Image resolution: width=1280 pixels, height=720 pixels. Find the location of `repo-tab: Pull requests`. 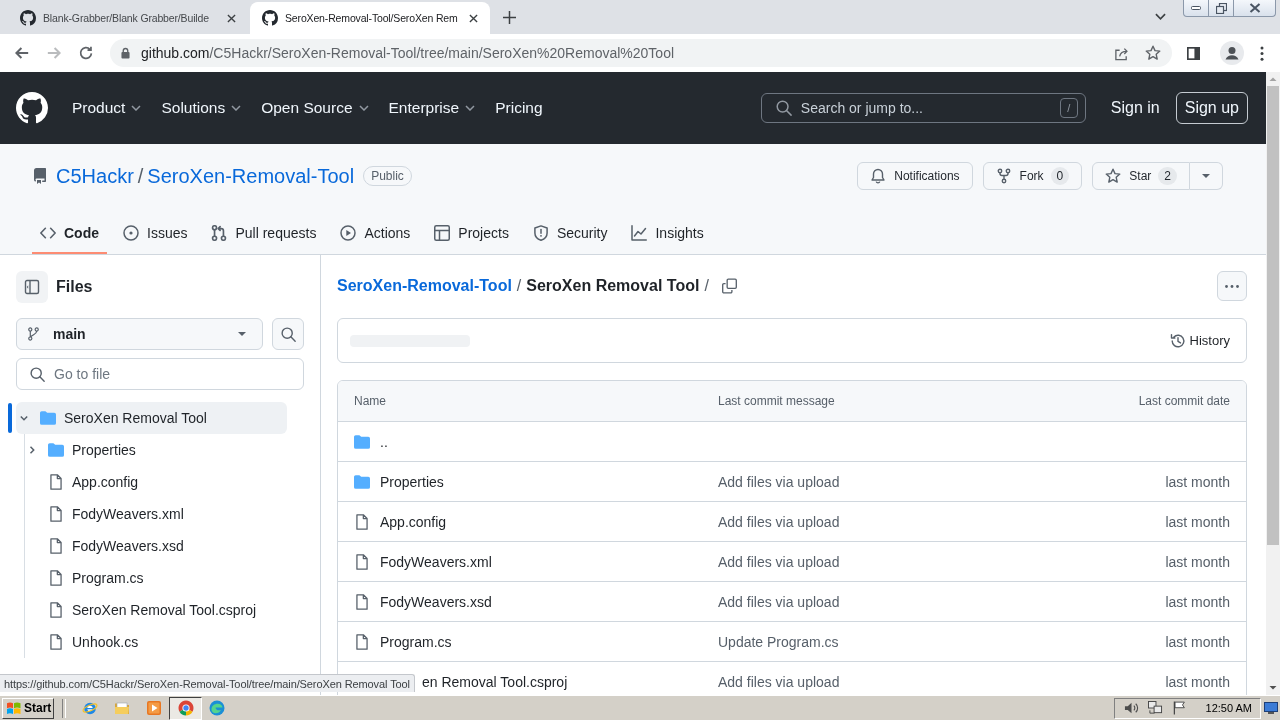

repo-tab: Pull requests is located at coordinates (264, 234).